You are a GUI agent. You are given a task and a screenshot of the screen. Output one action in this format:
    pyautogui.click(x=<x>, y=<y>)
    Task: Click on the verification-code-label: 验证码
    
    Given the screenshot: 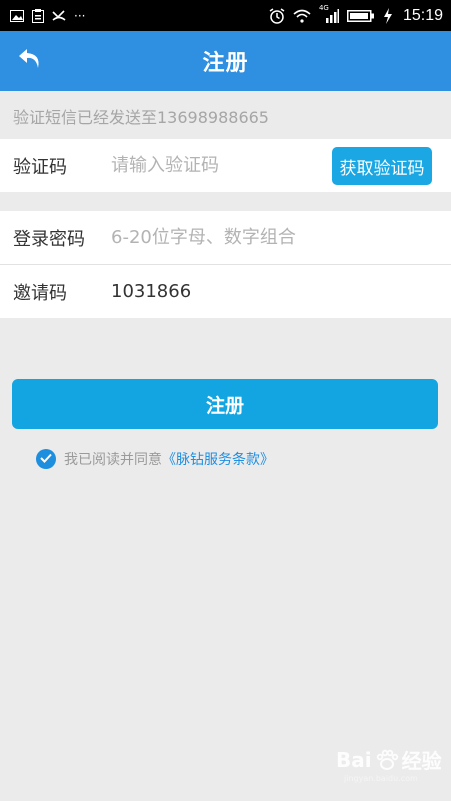 What is the action you would take?
    pyautogui.click(x=40, y=167)
    